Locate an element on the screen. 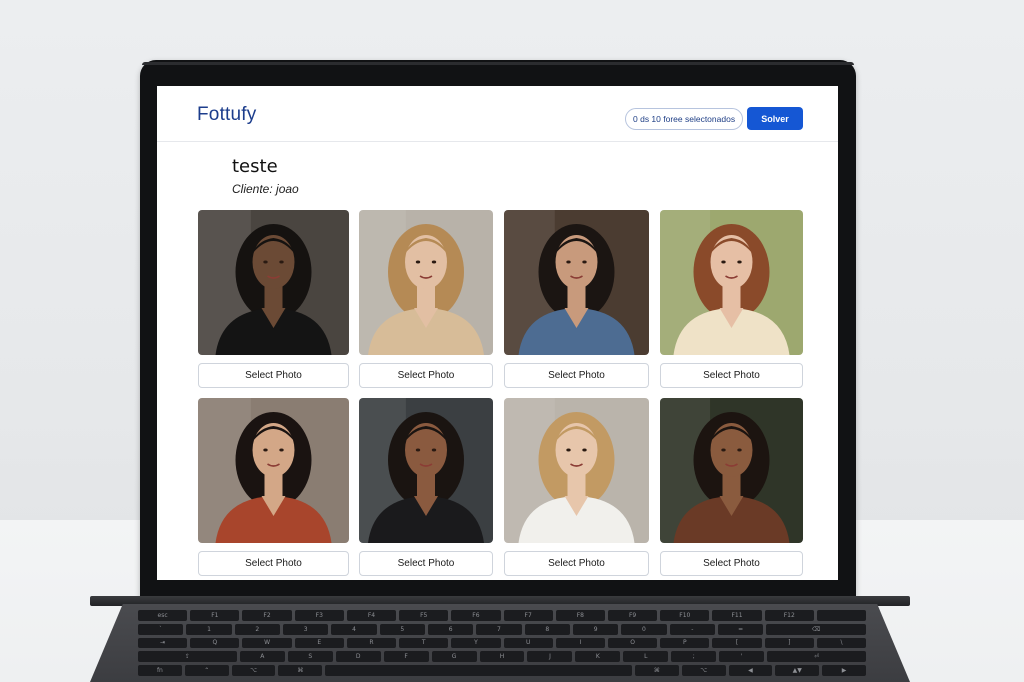 The height and width of the screenshot is (682, 1024). keyboard-key: J is located at coordinates (550, 657).